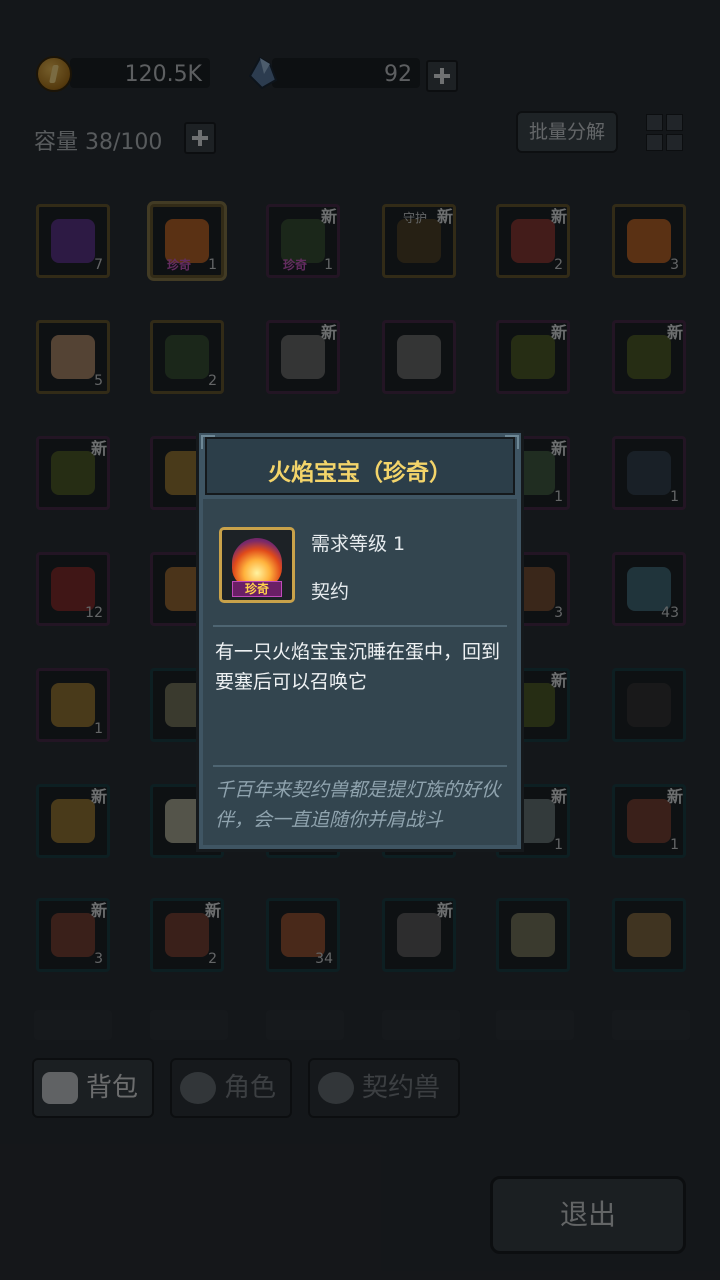 This screenshot has width=720, height=1280. I want to click on tab-character-label: 角色, so click(250, 1088).